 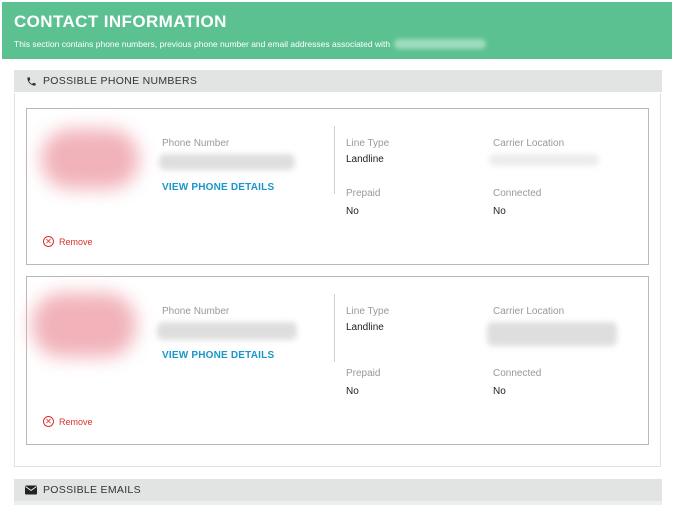 What do you see at coordinates (338, 81) in the screenshot?
I see `phone-section-header: POSSIBLE PHONE NUMBERS` at bounding box center [338, 81].